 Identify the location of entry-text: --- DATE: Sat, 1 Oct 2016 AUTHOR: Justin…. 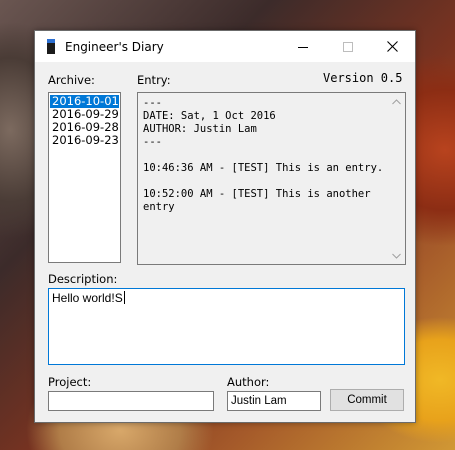
(263, 155).